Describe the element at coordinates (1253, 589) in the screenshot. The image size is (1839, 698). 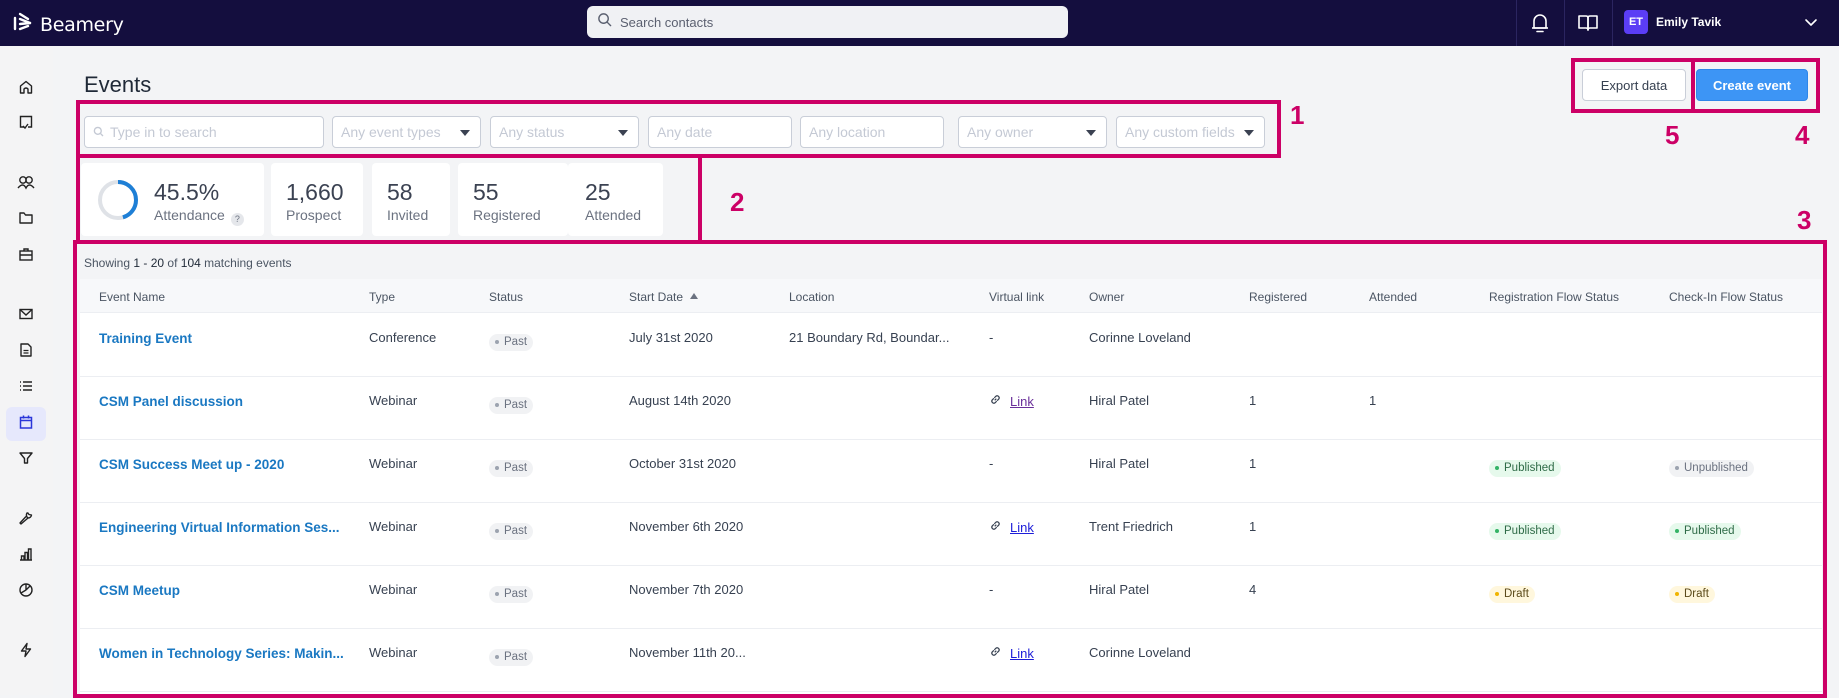
I see `event-registered-count: 4` at that location.